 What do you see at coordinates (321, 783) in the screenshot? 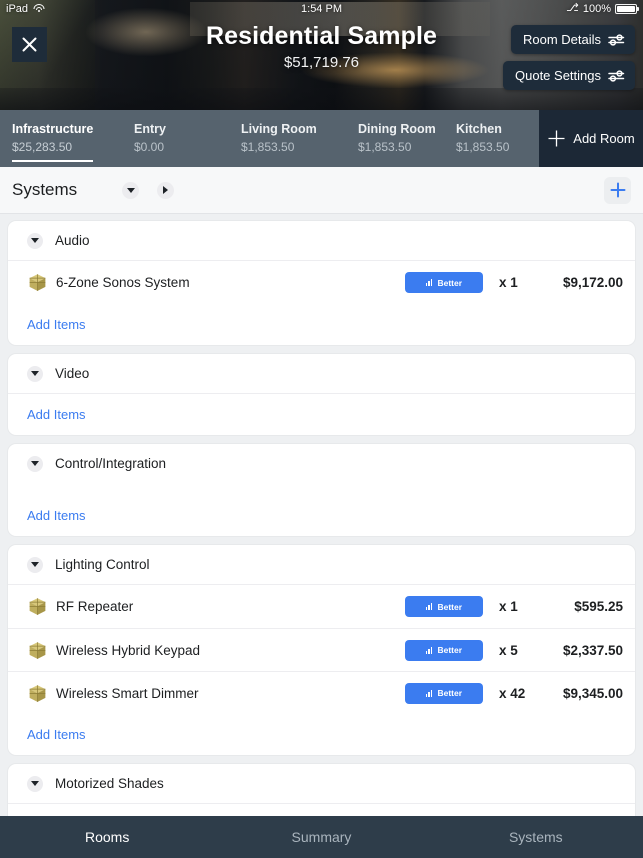
I see `section-header: Motorized Shades` at bounding box center [321, 783].